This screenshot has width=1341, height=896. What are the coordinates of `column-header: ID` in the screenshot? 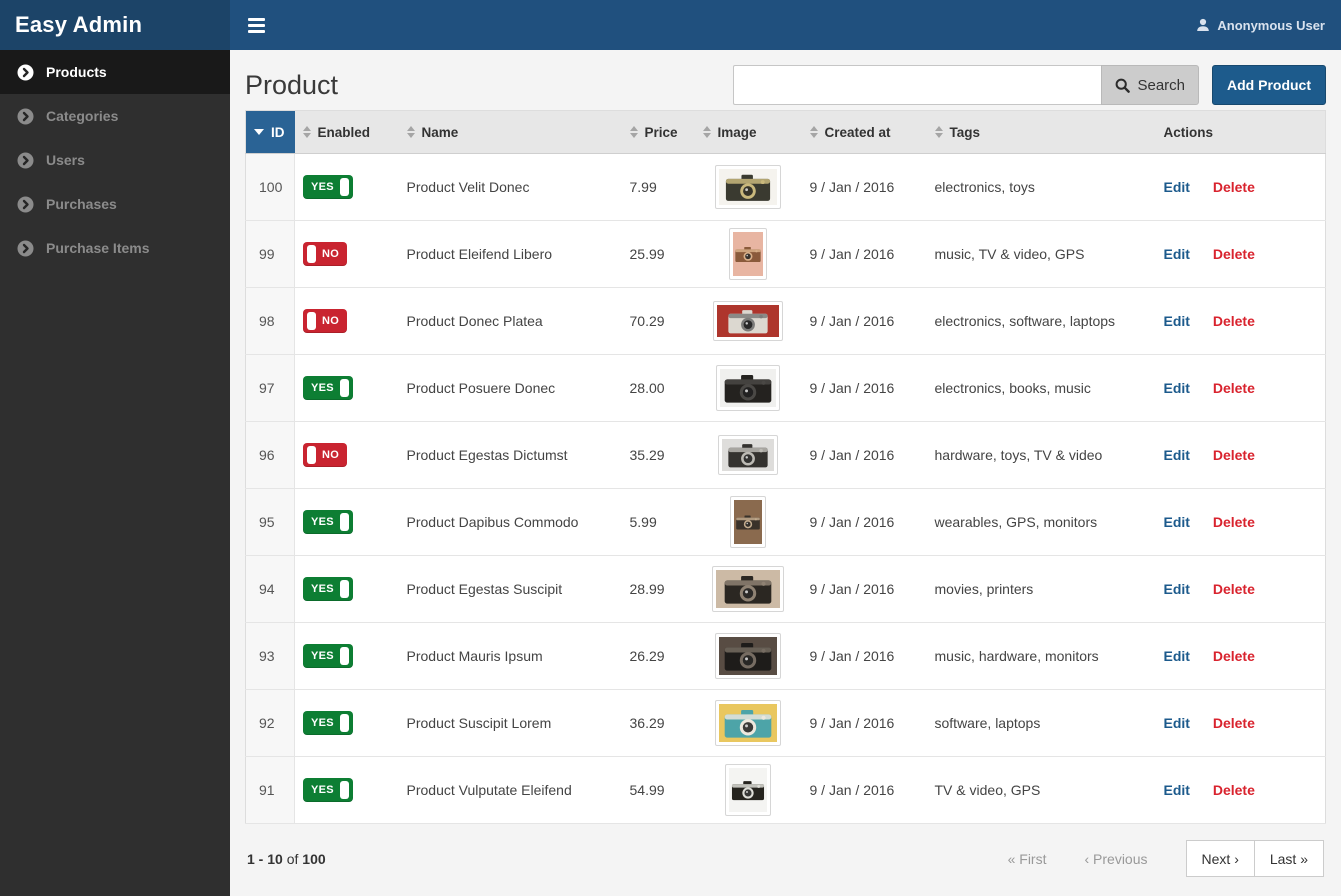 It's located at (270, 132).